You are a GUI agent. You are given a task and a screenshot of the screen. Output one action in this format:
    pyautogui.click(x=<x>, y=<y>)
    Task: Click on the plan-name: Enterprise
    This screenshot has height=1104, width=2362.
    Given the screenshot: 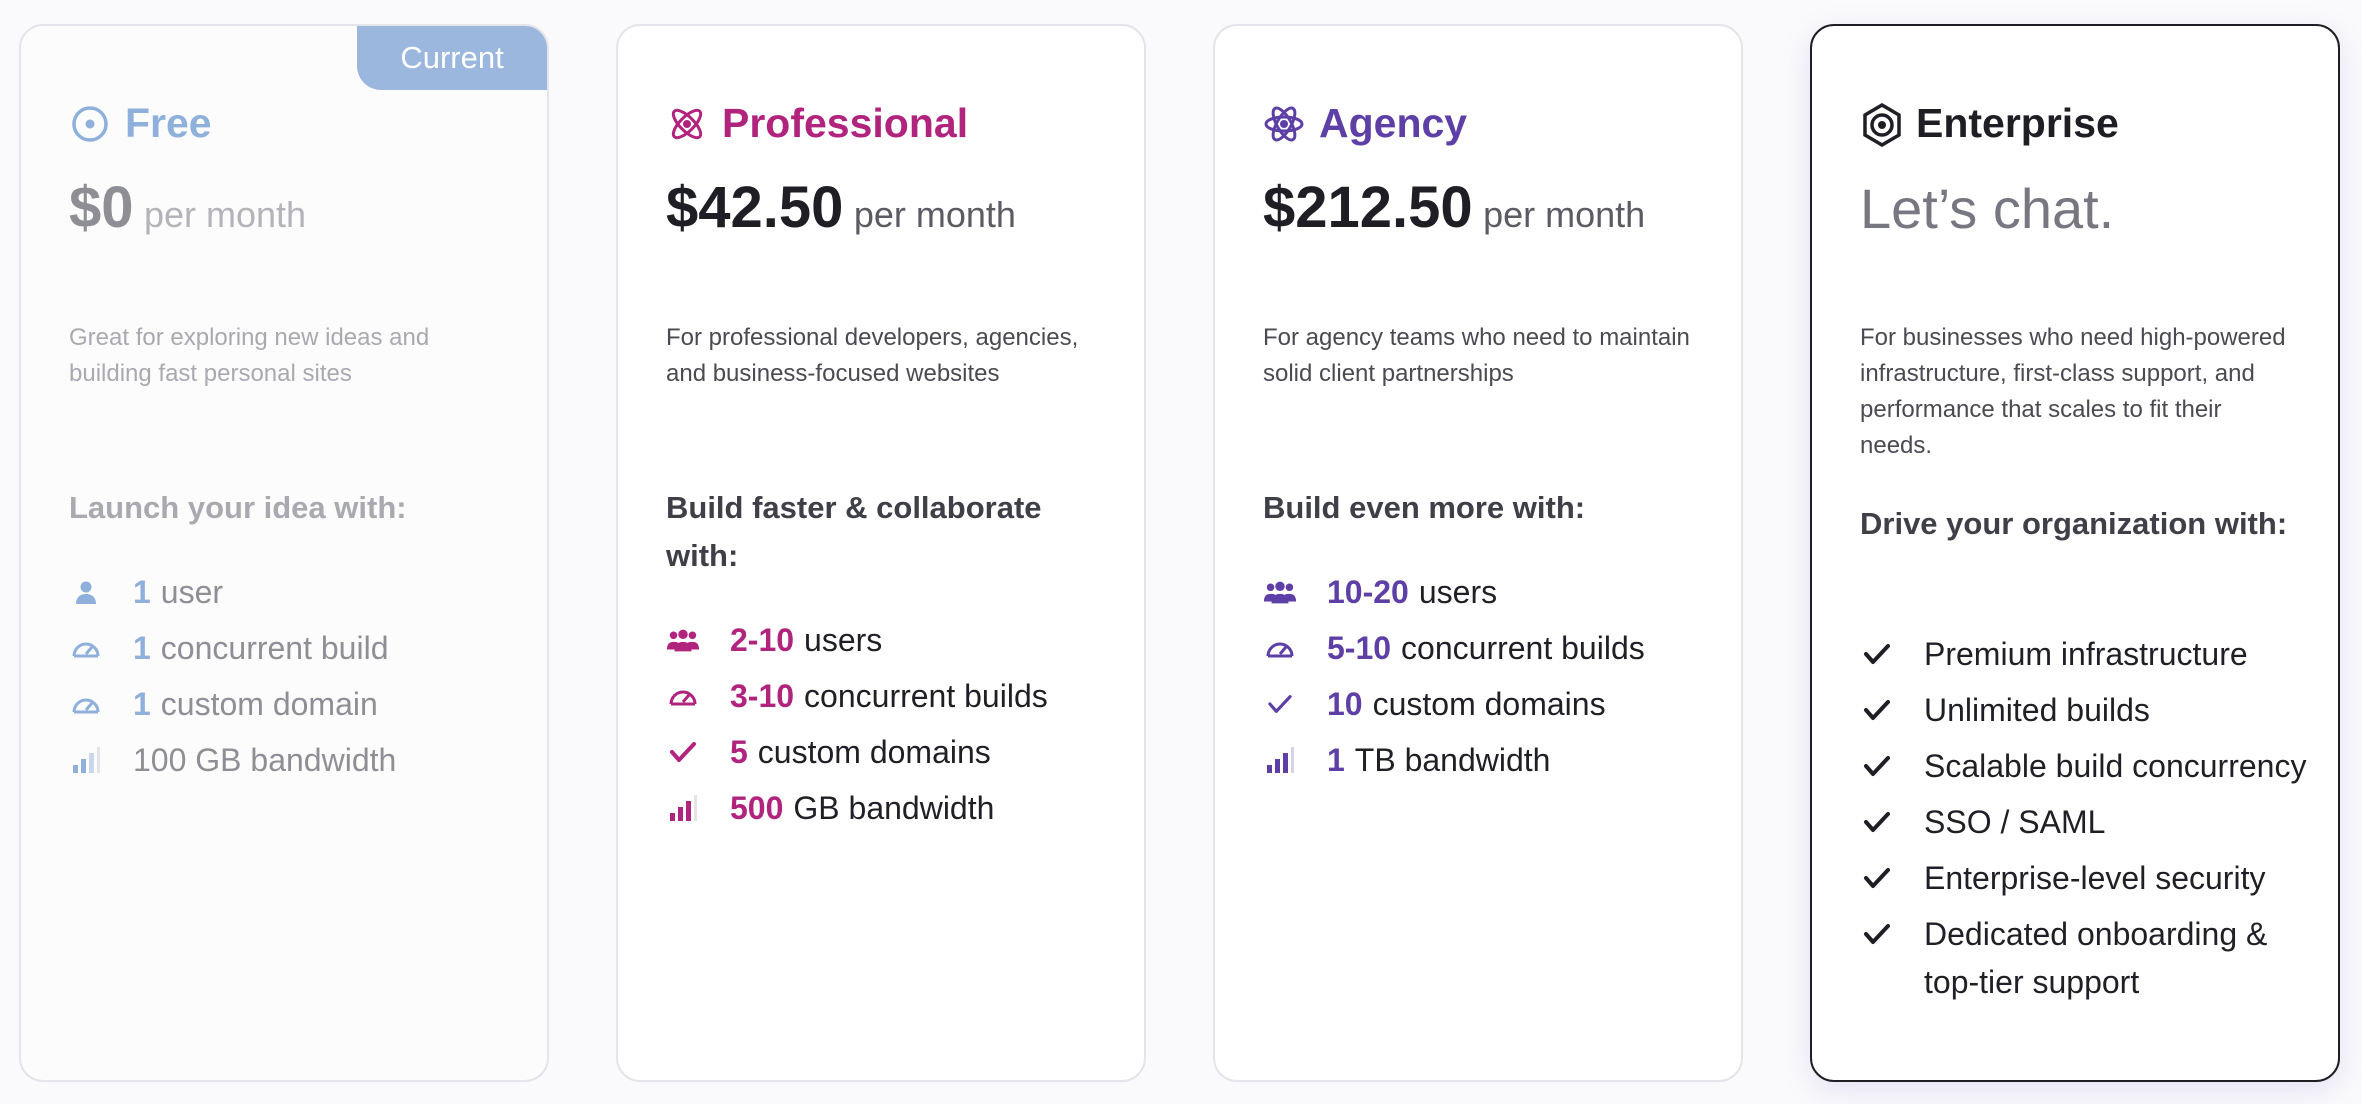 What is the action you would take?
    pyautogui.click(x=2017, y=123)
    